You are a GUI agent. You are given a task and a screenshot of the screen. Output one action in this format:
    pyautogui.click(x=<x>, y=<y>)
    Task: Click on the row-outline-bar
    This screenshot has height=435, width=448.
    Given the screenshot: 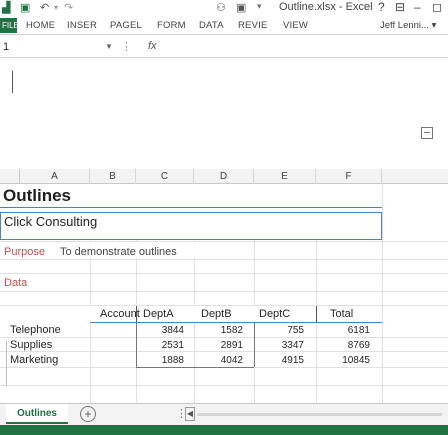 What is the action you would take?
    pyautogui.click(x=6, y=363)
    